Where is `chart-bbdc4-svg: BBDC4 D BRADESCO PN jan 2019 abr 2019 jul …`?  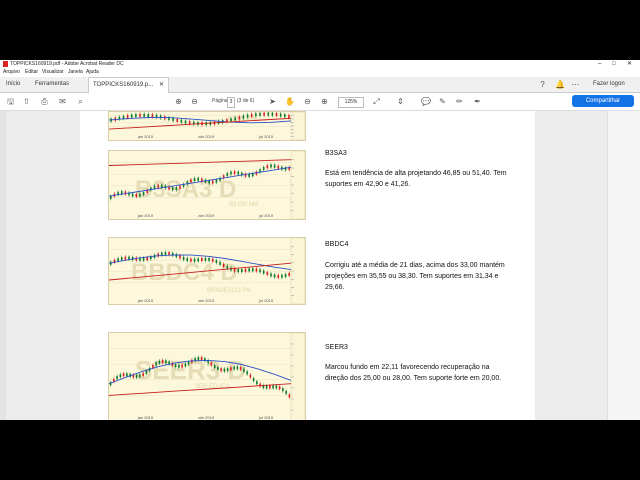 chart-bbdc4-svg: BBDC4 D BRADESCO PN jan 2019 abr 2019 jul … is located at coordinates (207, 271).